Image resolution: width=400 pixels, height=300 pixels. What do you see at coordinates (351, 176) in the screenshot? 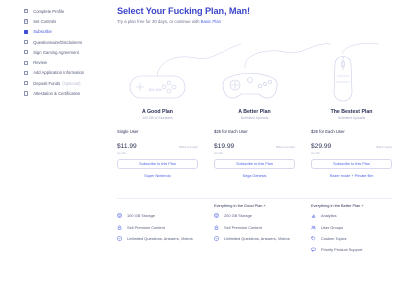
I see `plan-link-bestest: Razer mode + Private film` at bounding box center [351, 176].